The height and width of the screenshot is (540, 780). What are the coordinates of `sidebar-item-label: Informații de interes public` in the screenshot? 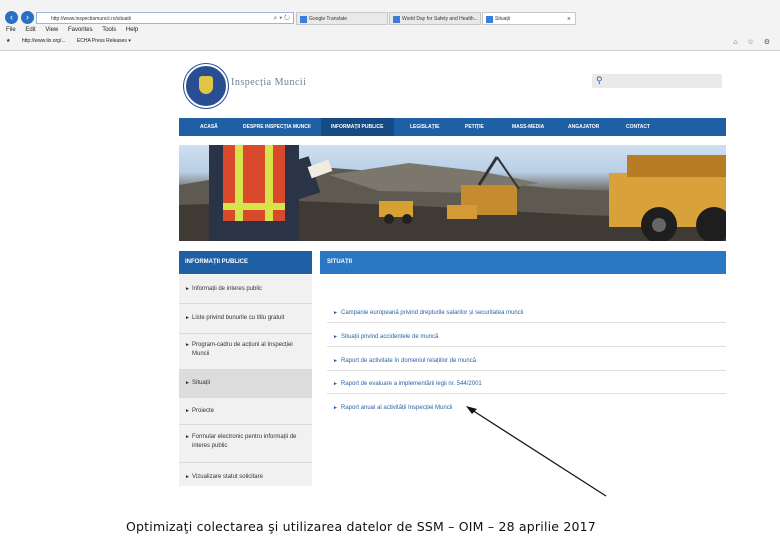 It's located at (227, 289).